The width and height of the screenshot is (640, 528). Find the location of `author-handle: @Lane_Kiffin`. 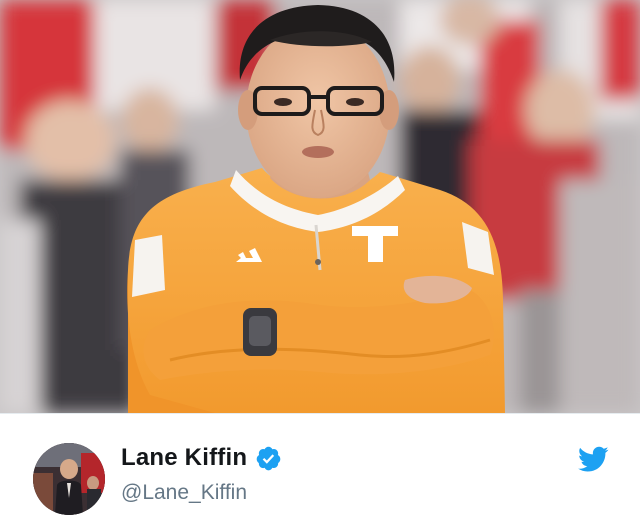

author-handle: @Lane_Kiffin is located at coordinates (184, 493).